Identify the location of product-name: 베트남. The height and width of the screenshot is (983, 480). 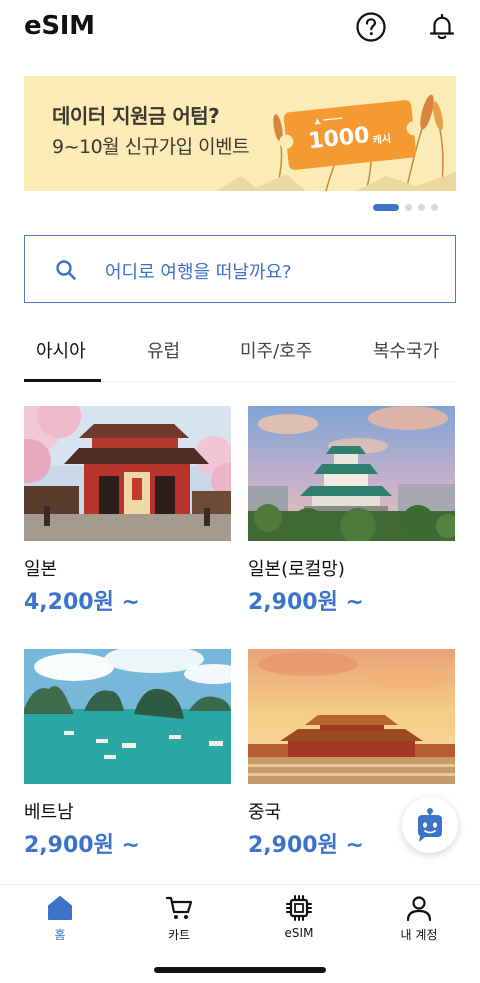
(49, 812).